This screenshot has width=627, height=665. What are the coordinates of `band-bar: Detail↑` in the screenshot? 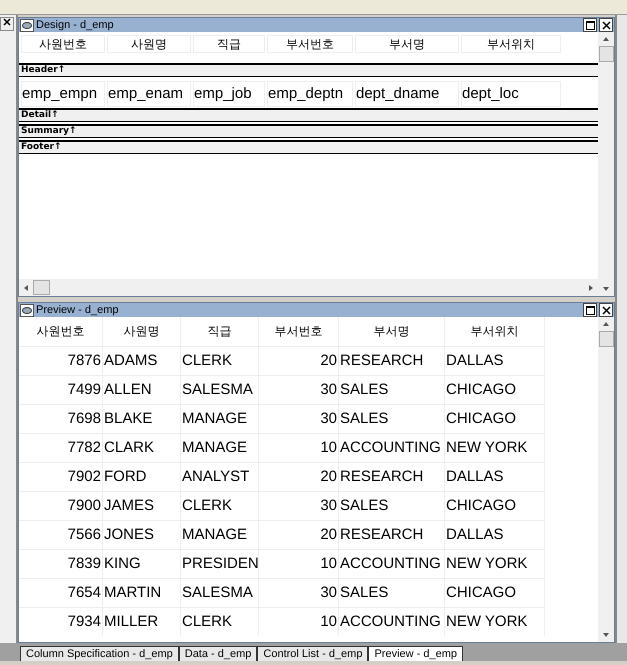 It's located at (308, 115).